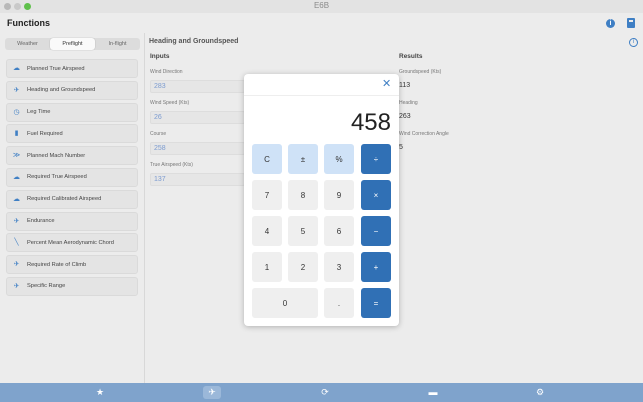 This screenshot has width=643, height=402. Describe the element at coordinates (27, 44) in the screenshot. I see `segment-weather: Weather` at that location.